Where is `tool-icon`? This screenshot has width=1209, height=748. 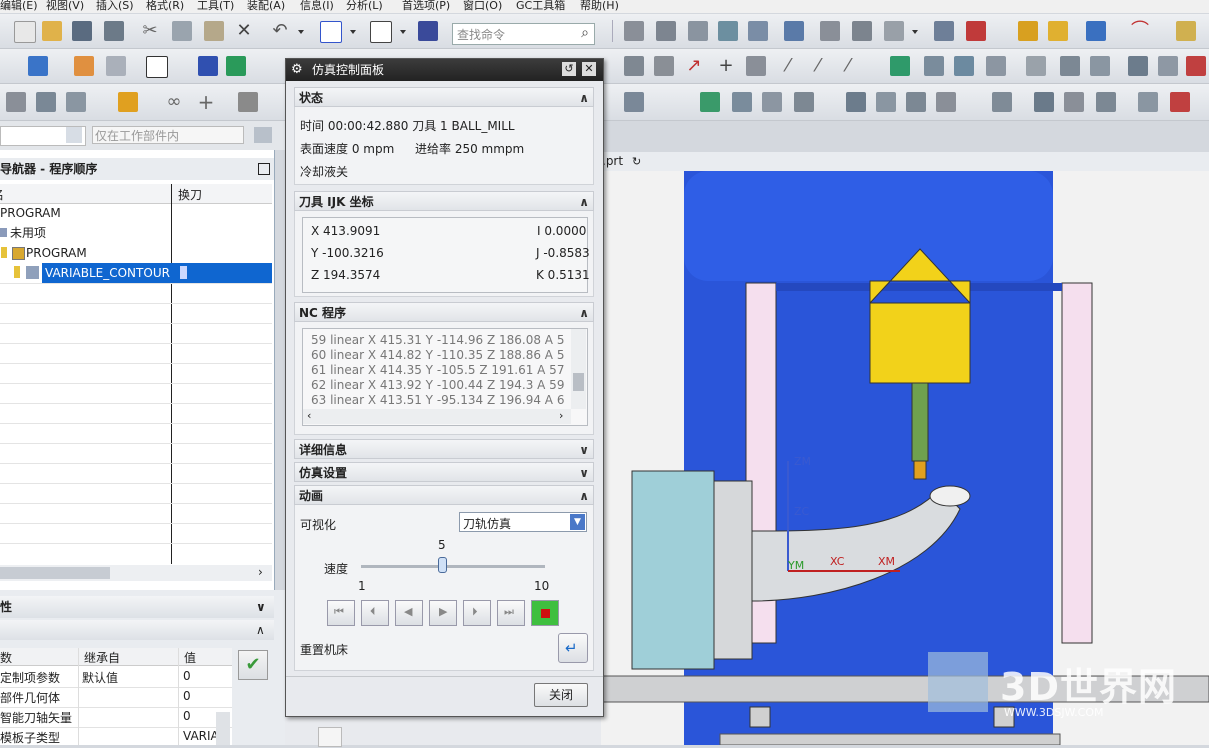 tool-icon is located at coordinates (248, 102).